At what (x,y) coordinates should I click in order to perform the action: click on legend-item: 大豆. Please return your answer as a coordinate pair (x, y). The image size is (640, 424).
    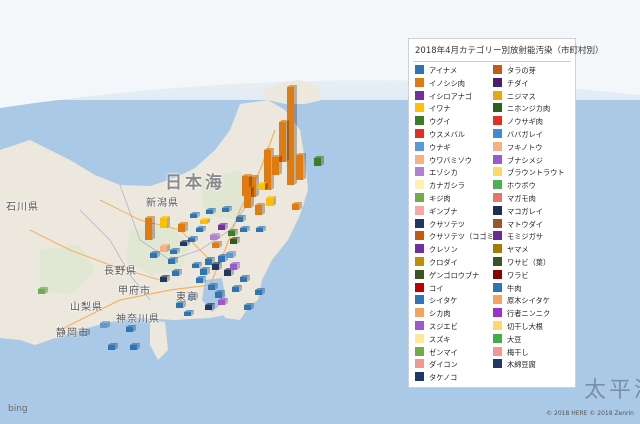
    Looking at the image, I should click on (507, 339).